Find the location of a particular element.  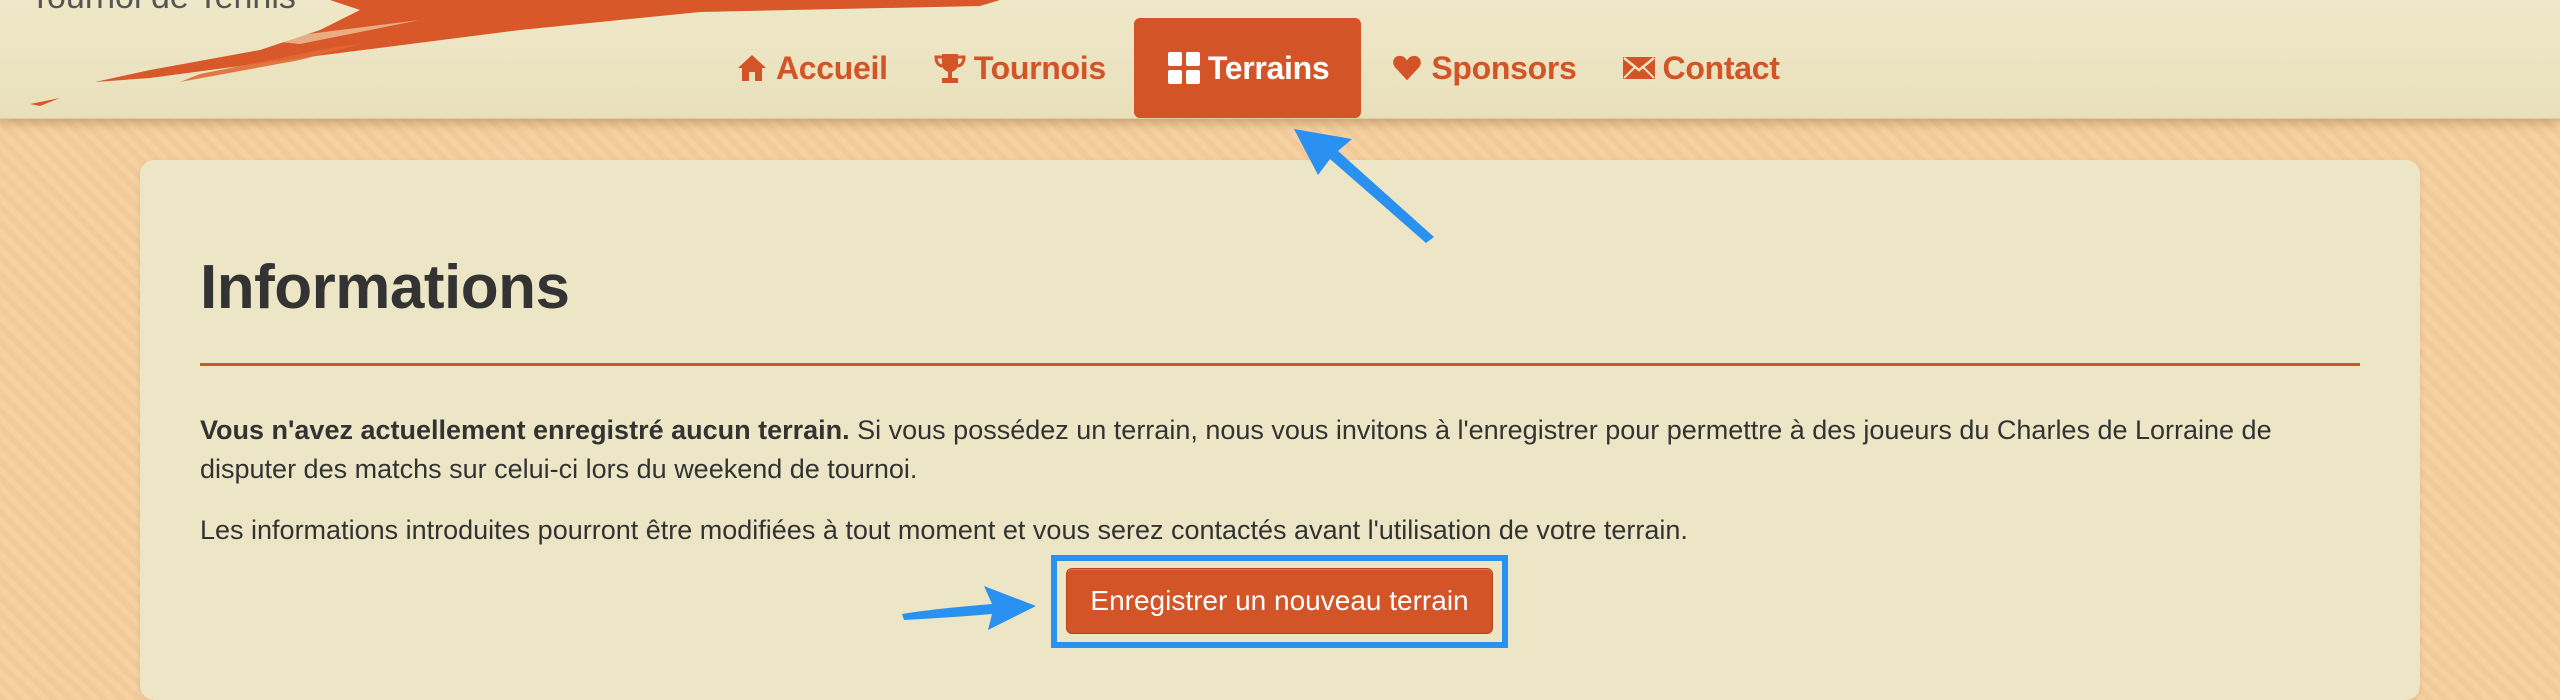

nav-label: Tournois is located at coordinates (1039, 67).